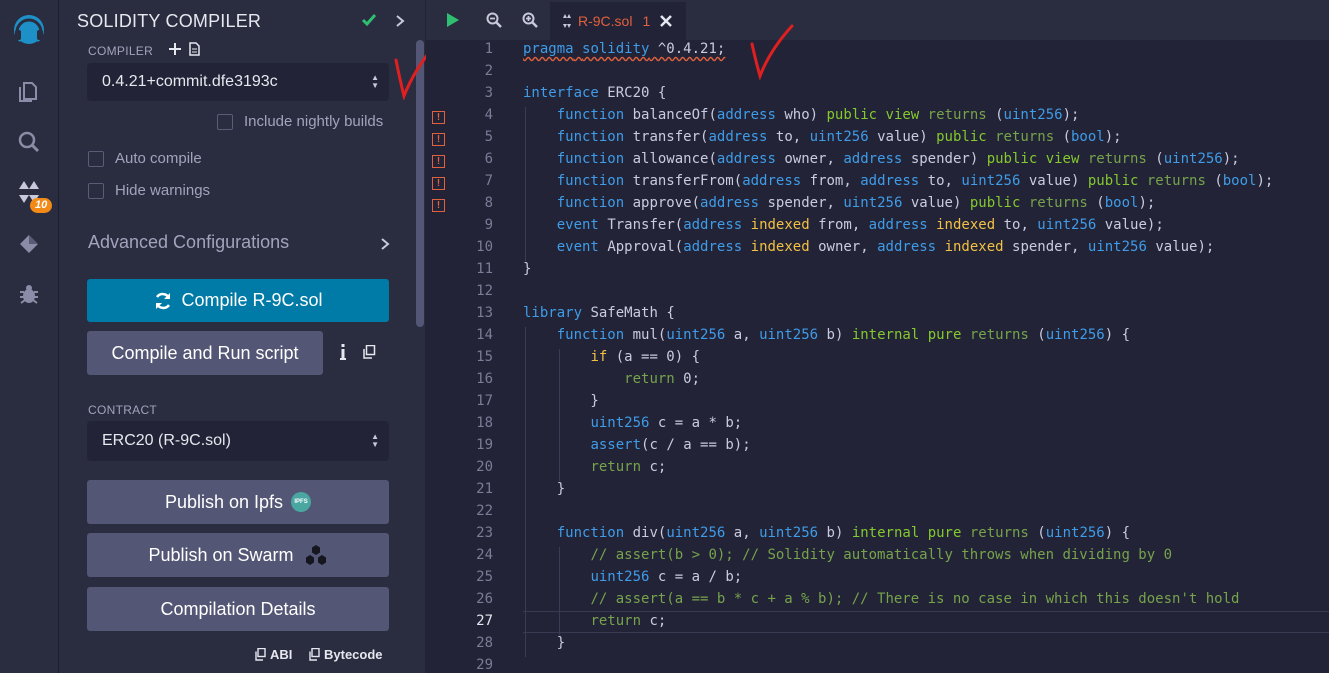 Image resolution: width=1329 pixels, height=673 pixels. Describe the element at coordinates (175, 51) in the screenshot. I see `plus-icon` at that location.